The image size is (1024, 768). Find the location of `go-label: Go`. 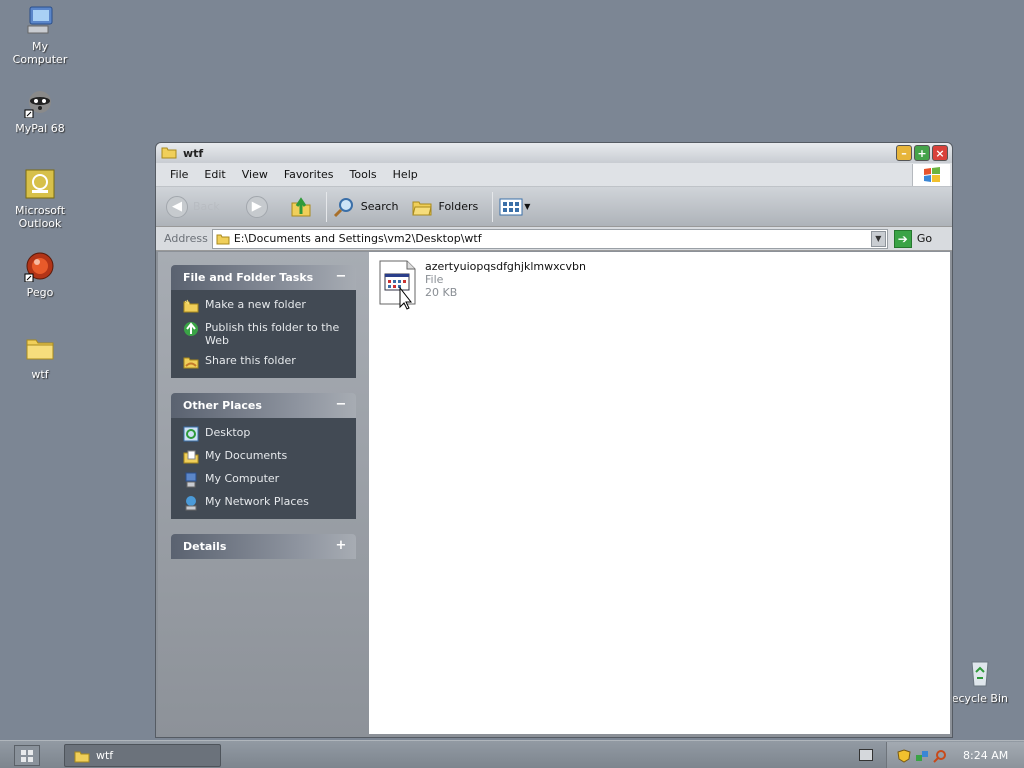

go-label: Go is located at coordinates (924, 238).